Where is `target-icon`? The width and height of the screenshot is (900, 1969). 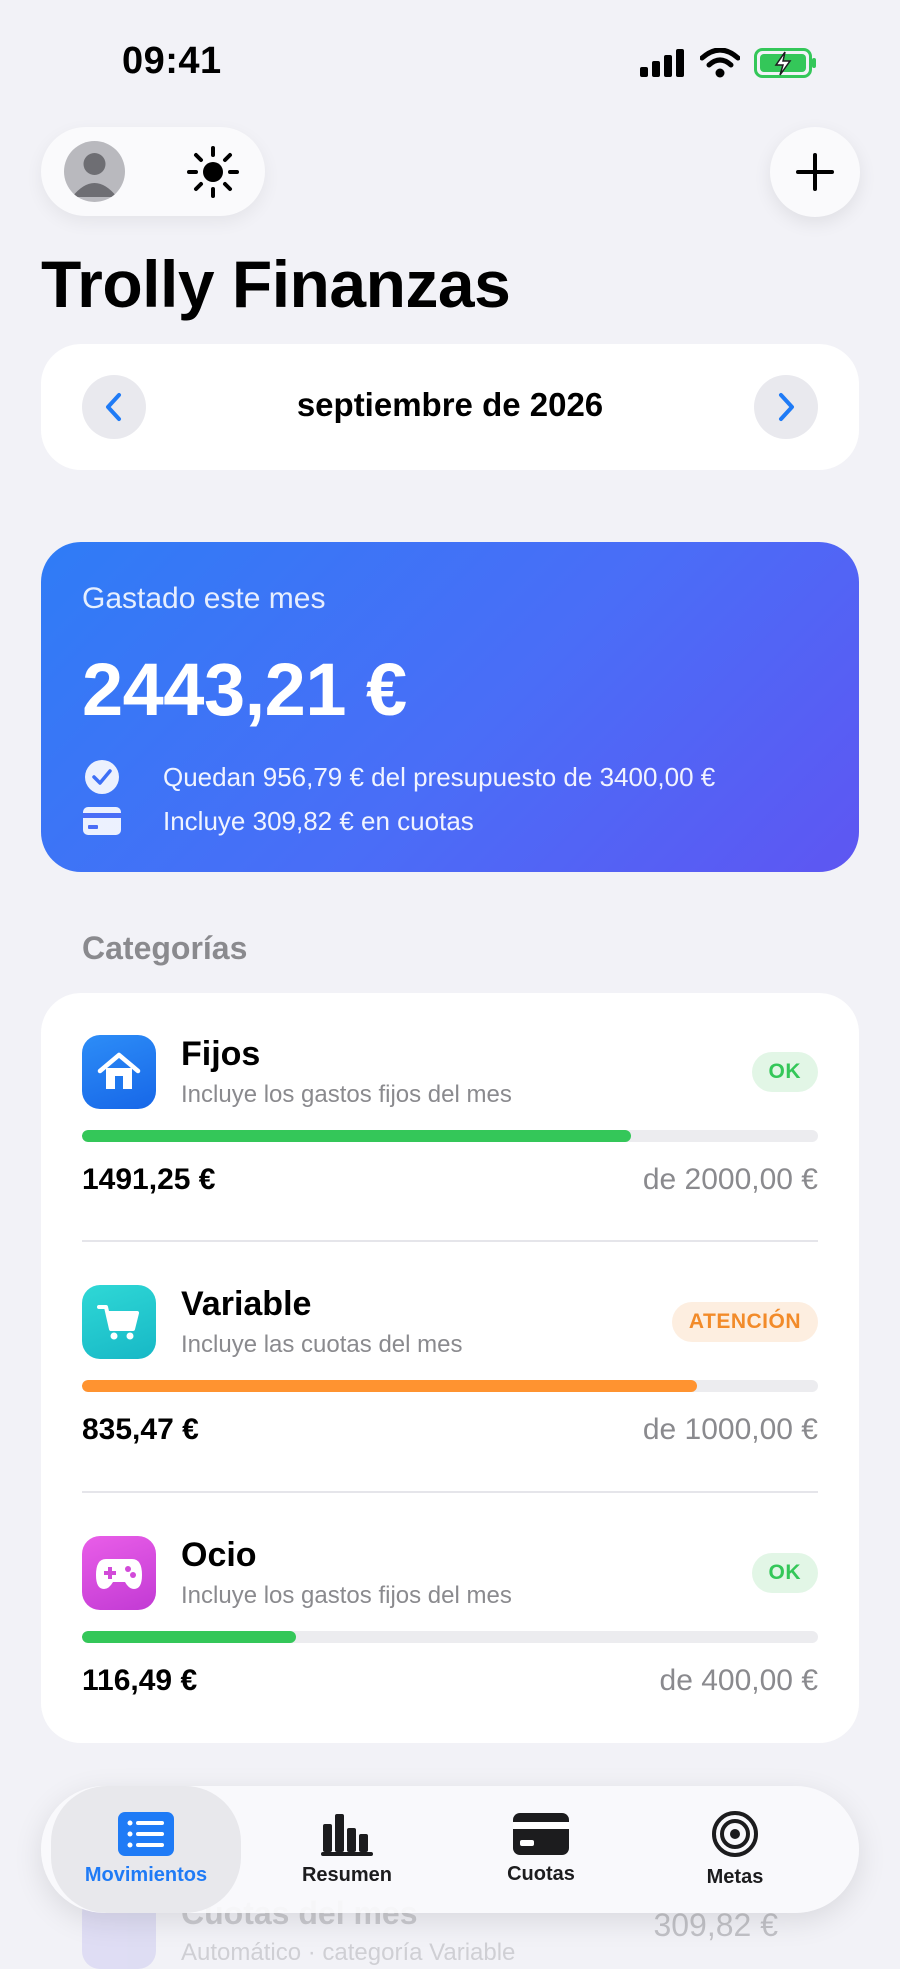
target-icon is located at coordinates (735, 1834).